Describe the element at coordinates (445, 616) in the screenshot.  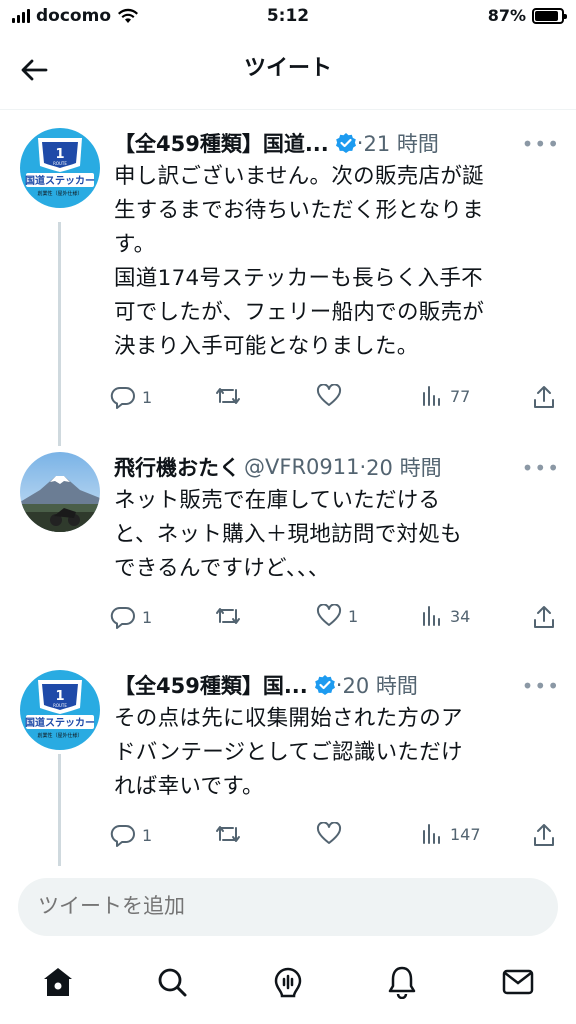
I see `views-button: 34` at that location.